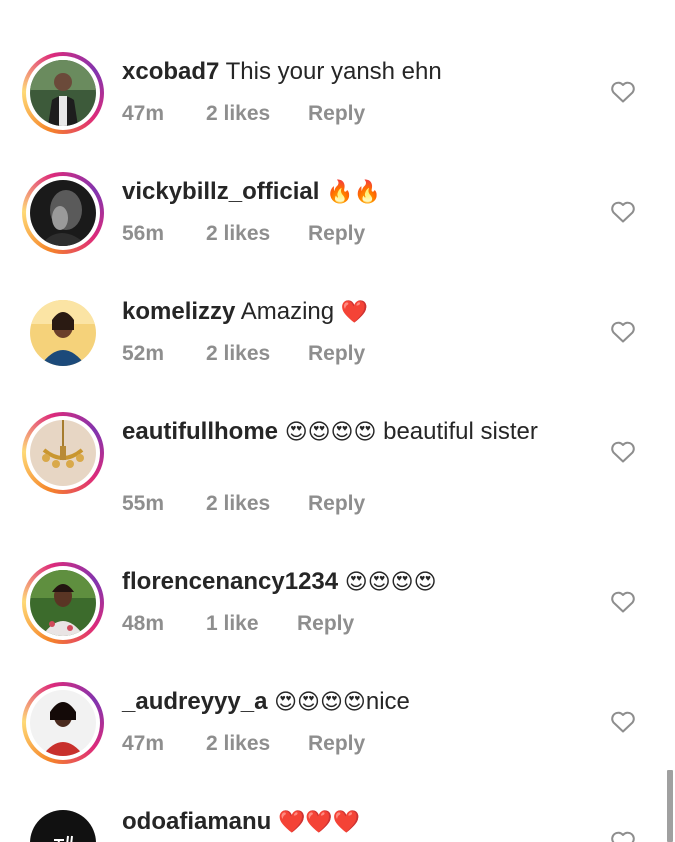 The width and height of the screenshot is (675, 842). Describe the element at coordinates (178, 311) in the screenshot. I see `comment-username: komelizzy` at that location.